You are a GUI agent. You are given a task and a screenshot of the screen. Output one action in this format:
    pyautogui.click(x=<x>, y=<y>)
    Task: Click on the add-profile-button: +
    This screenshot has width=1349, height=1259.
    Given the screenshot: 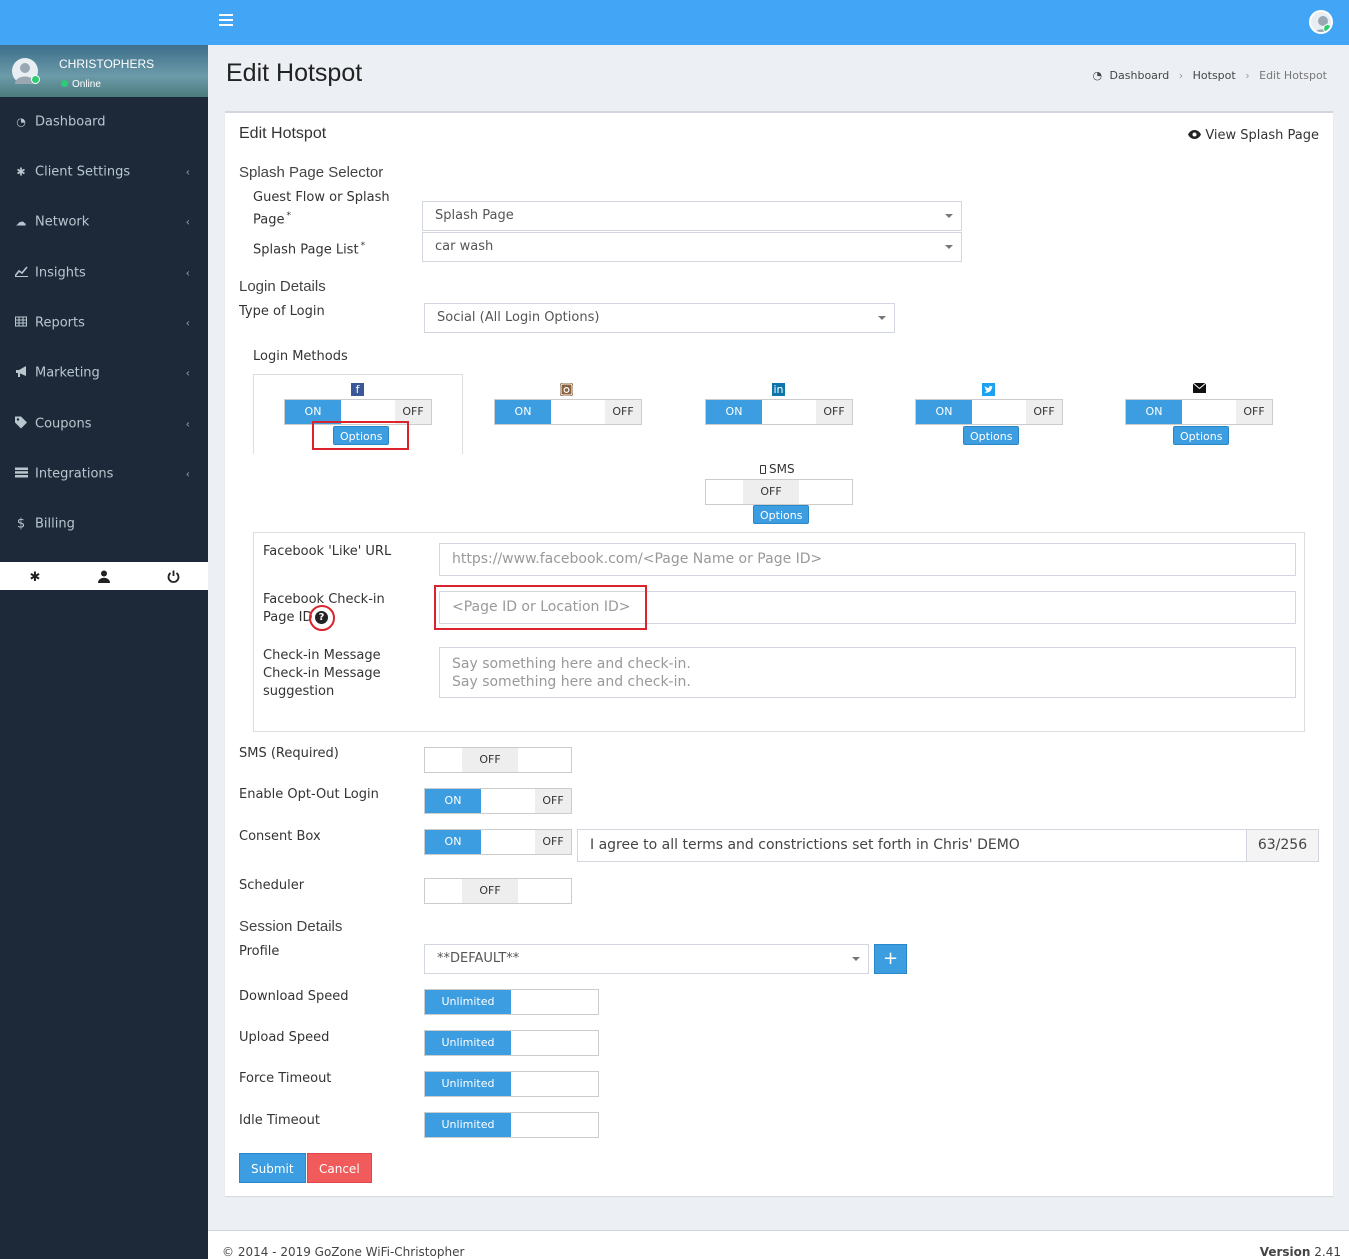 What is the action you would take?
    pyautogui.click(x=890, y=959)
    